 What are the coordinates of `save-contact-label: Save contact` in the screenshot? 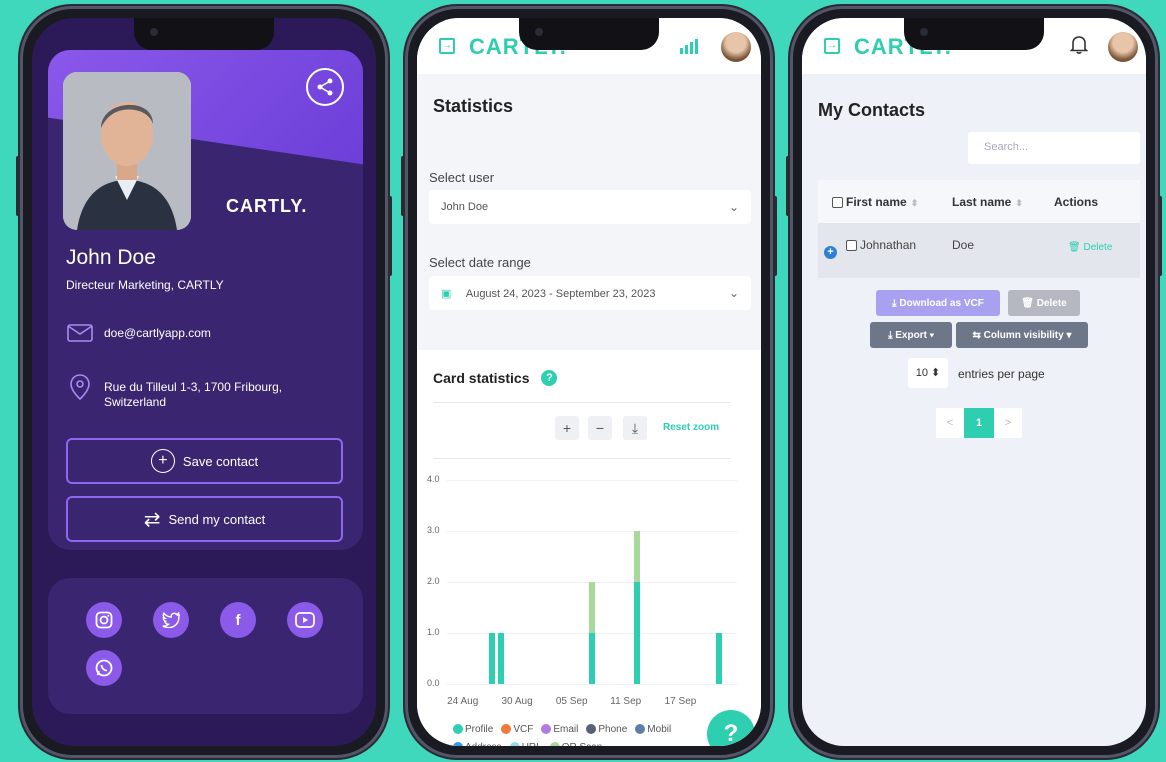 It's located at (220, 461).